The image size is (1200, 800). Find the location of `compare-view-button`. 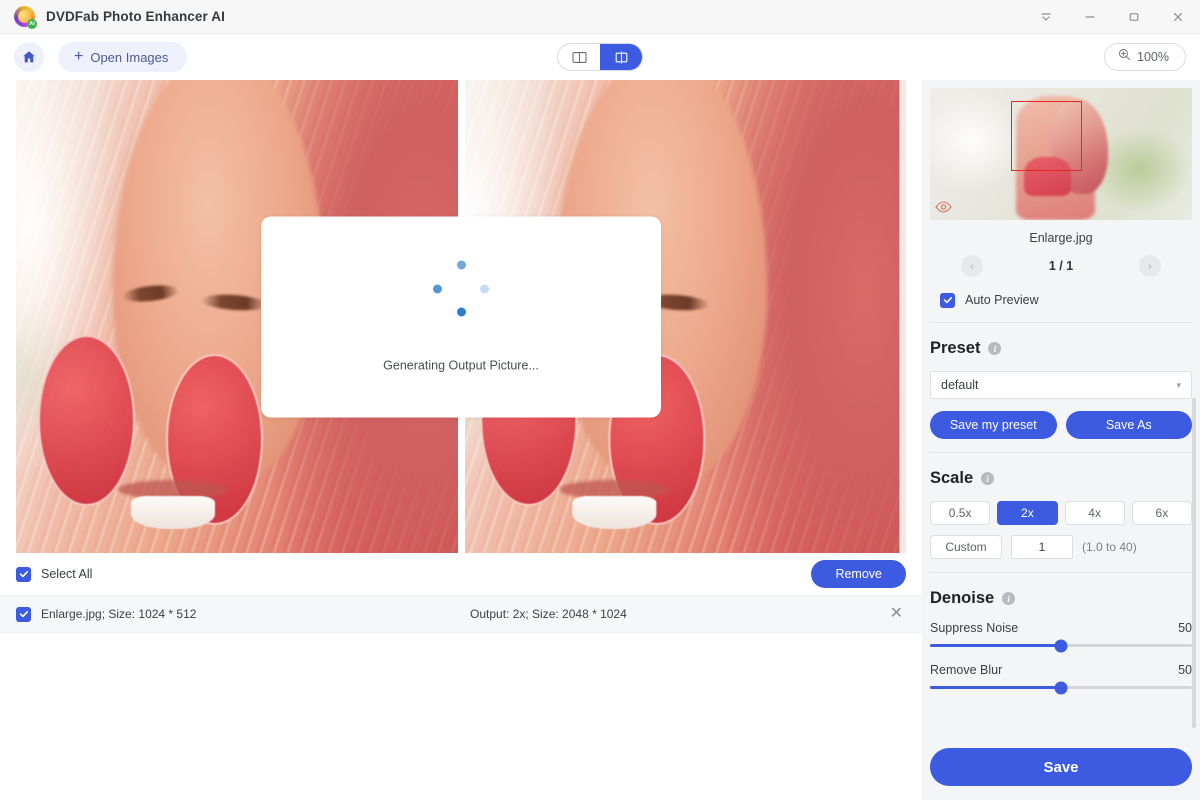

compare-view-button is located at coordinates (621, 57).